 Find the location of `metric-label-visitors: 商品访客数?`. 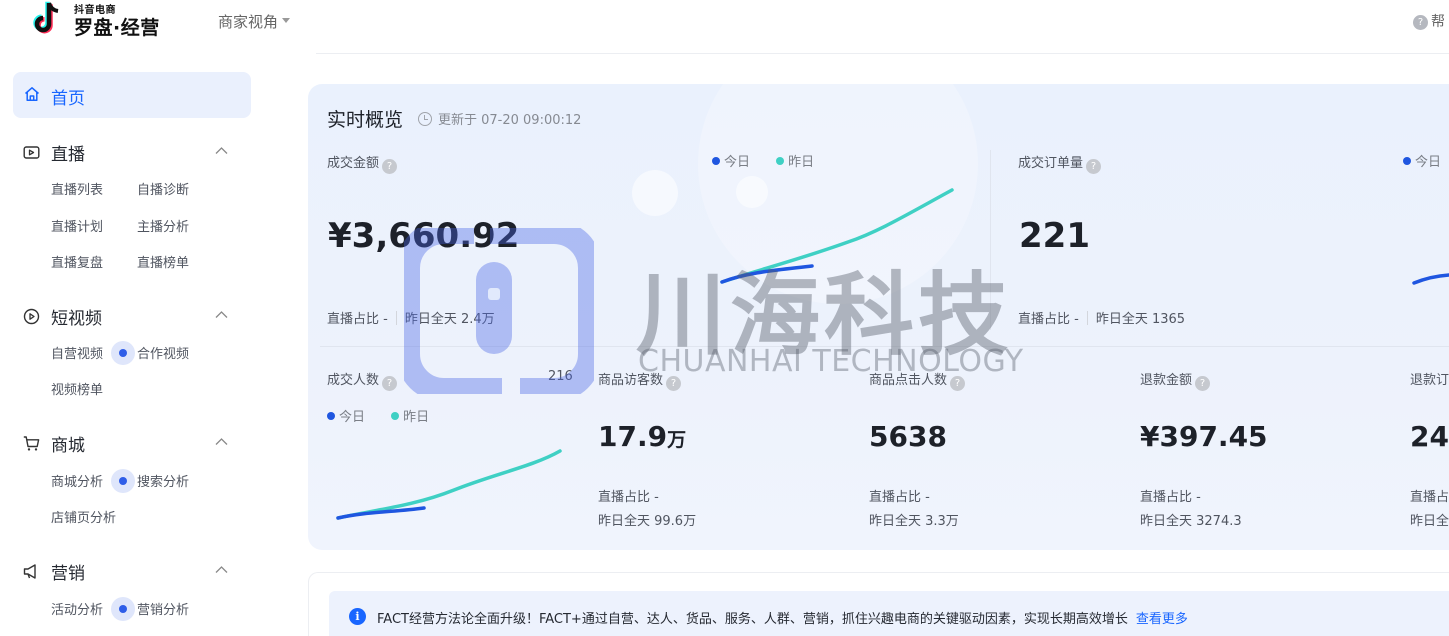

metric-label-visitors: 商品访客数? is located at coordinates (640, 380).